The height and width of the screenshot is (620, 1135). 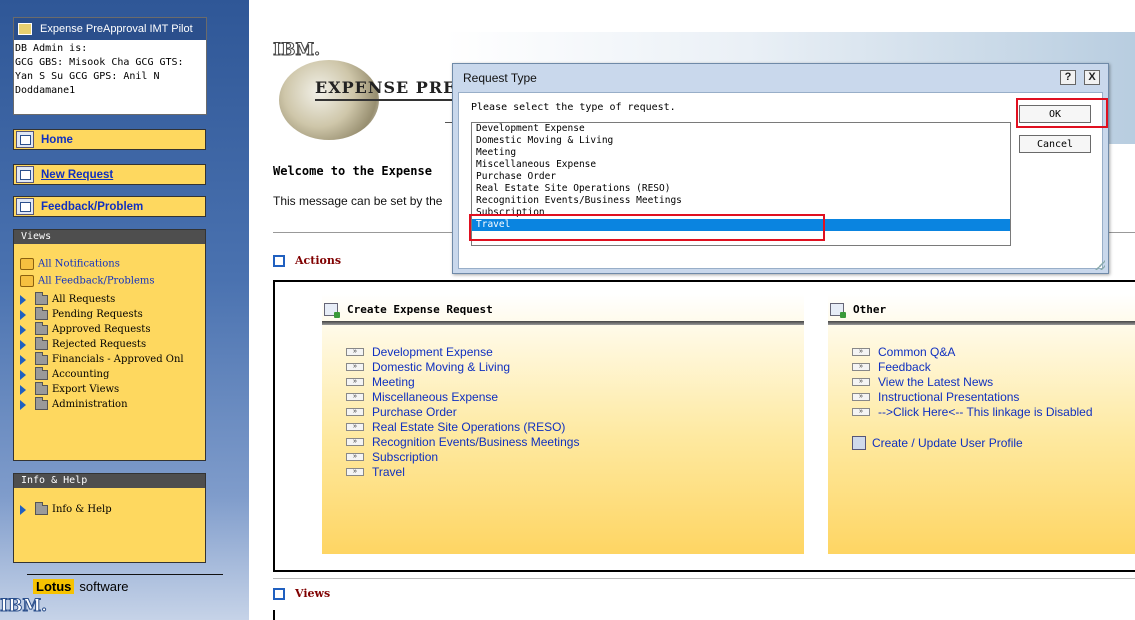 I want to click on view-item-label: Administration, so click(x=90, y=404).